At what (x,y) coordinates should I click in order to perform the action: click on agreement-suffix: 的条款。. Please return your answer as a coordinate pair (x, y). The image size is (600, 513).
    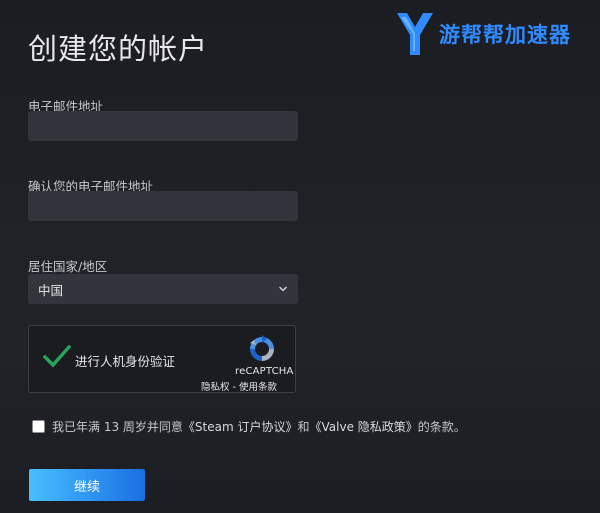
    Looking at the image, I should click on (441, 427).